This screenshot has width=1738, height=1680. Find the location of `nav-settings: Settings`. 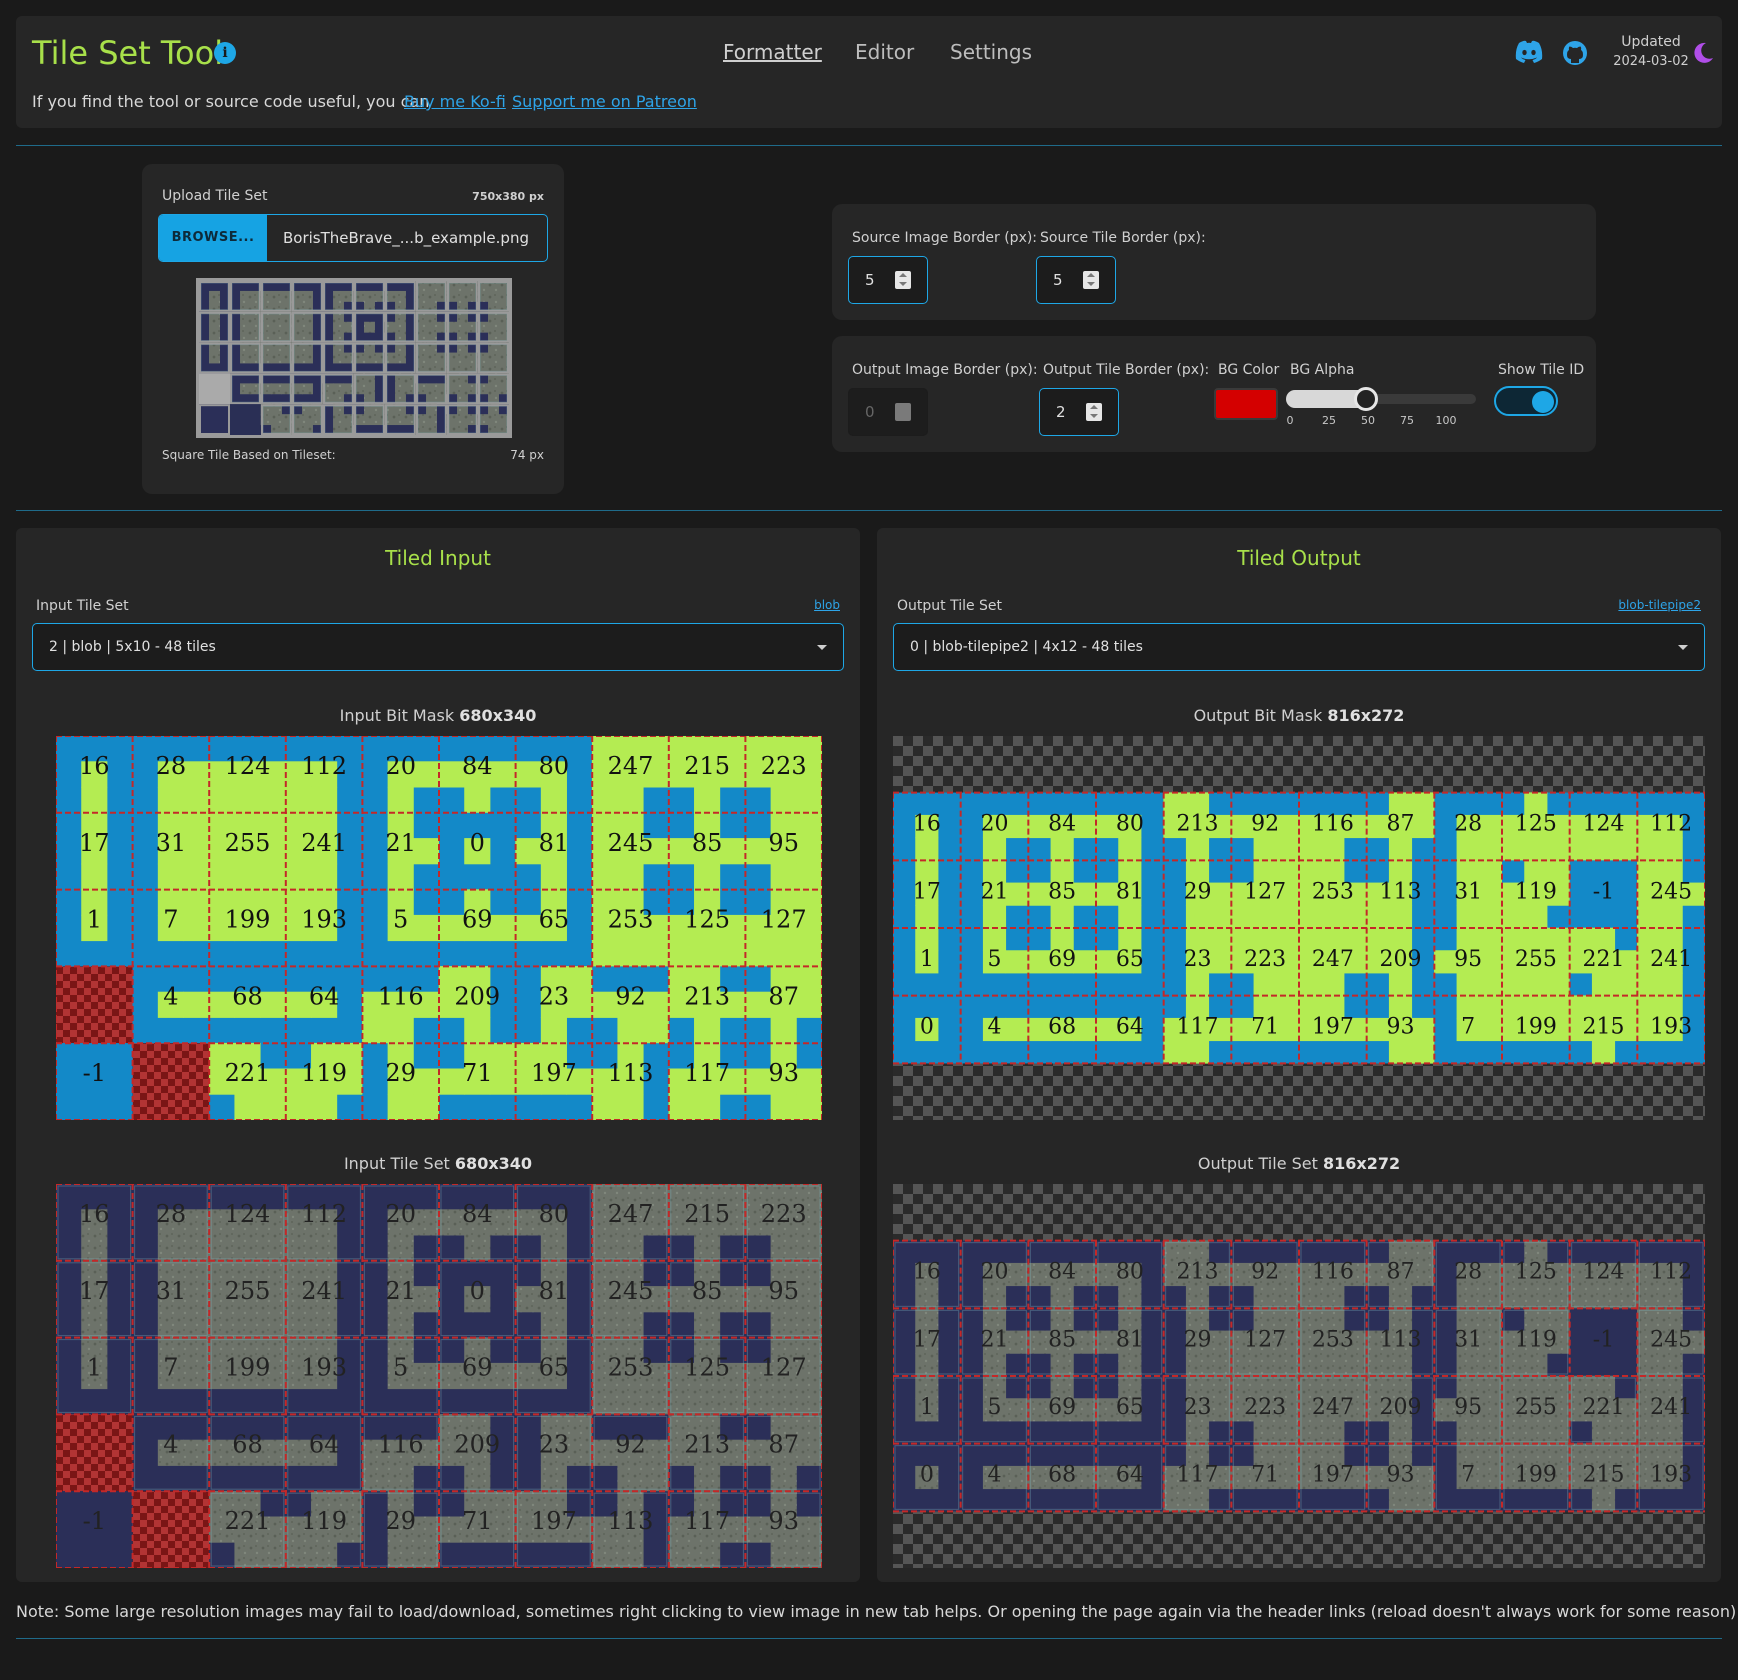

nav-settings: Settings is located at coordinates (991, 52).